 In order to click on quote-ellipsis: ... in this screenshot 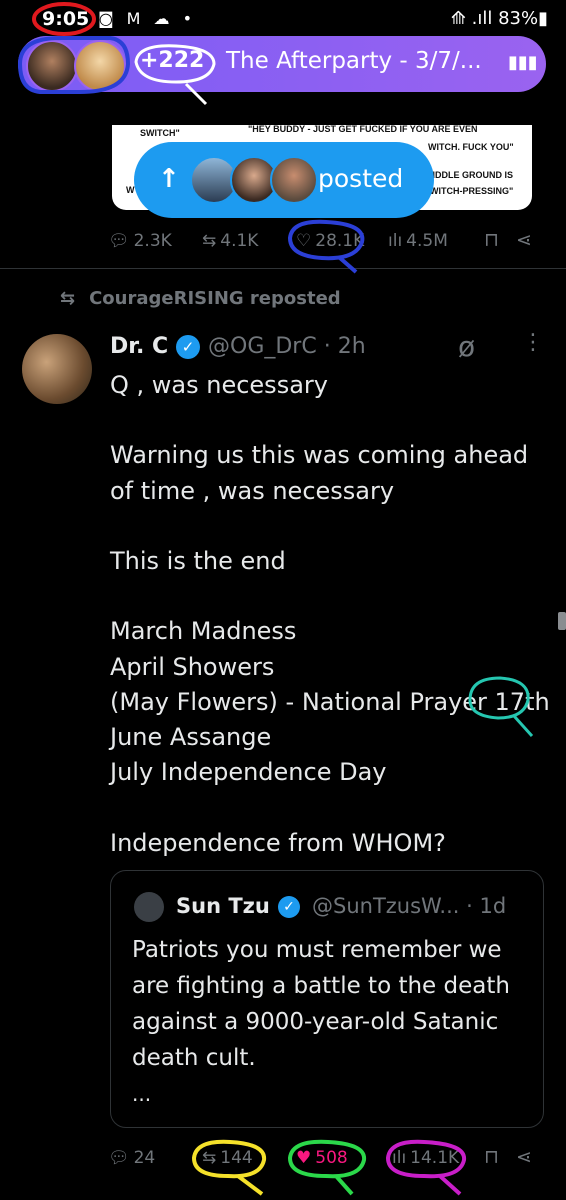, I will do `click(142, 1094)`.